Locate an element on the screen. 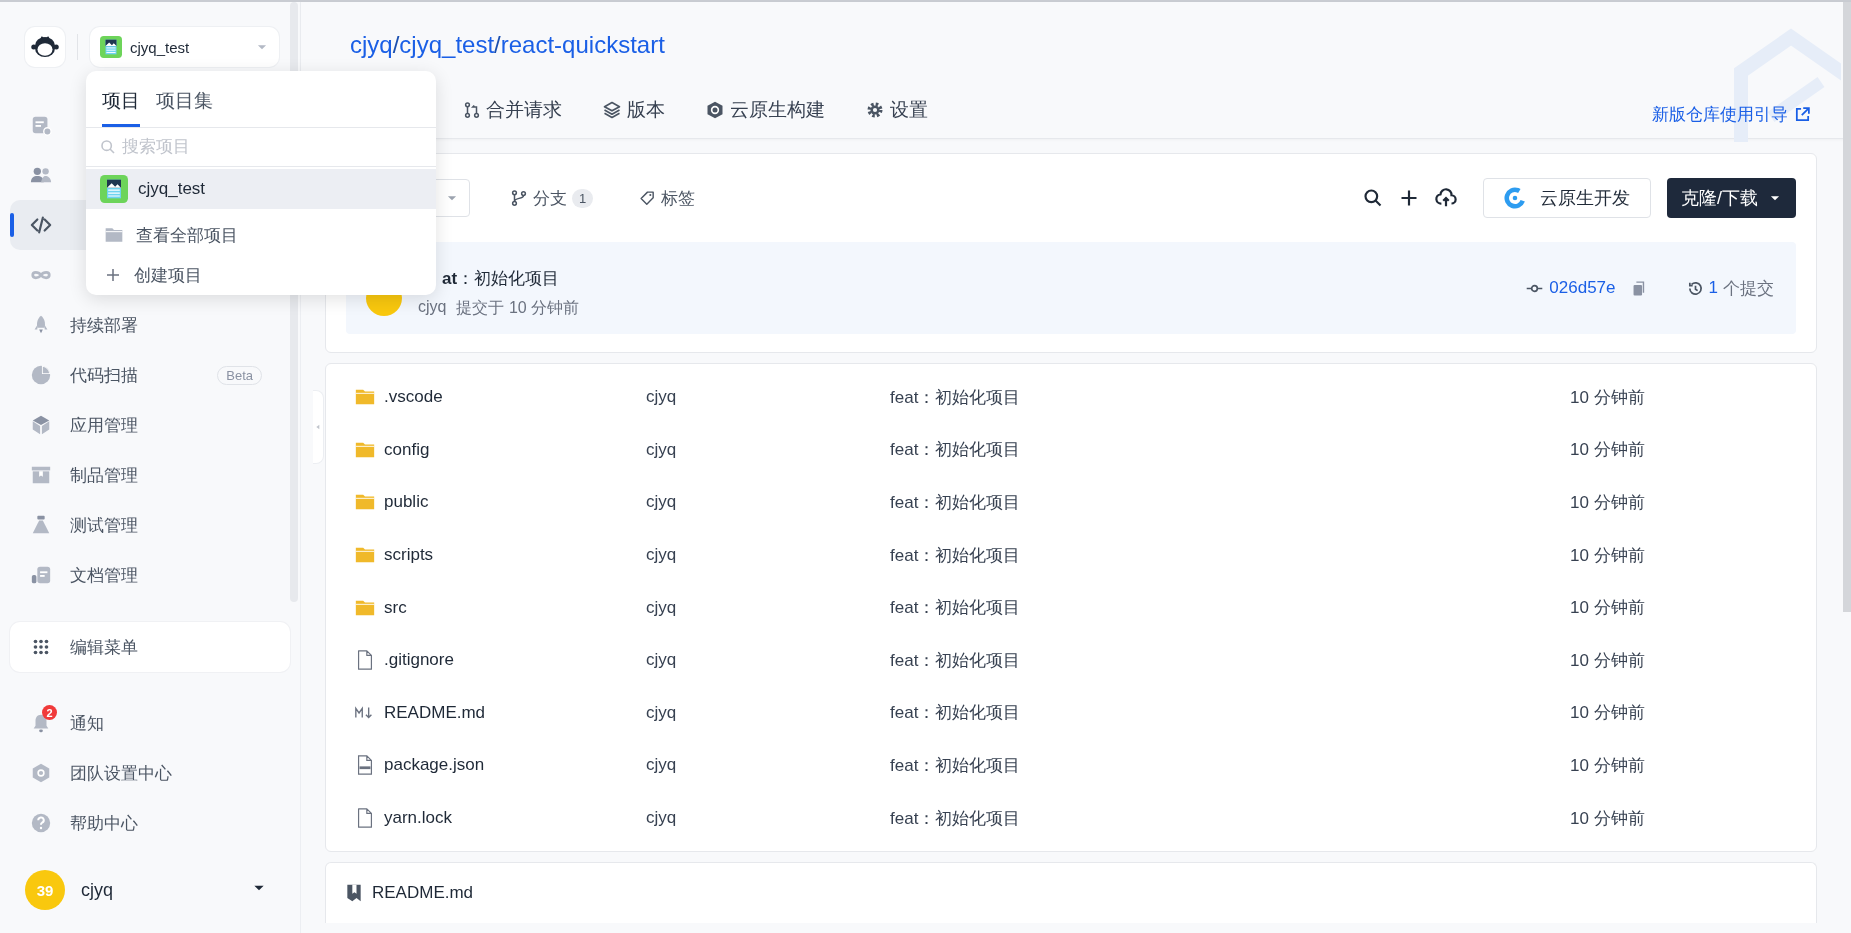  commit-message: at：初始化项目 is located at coordinates (501, 279).